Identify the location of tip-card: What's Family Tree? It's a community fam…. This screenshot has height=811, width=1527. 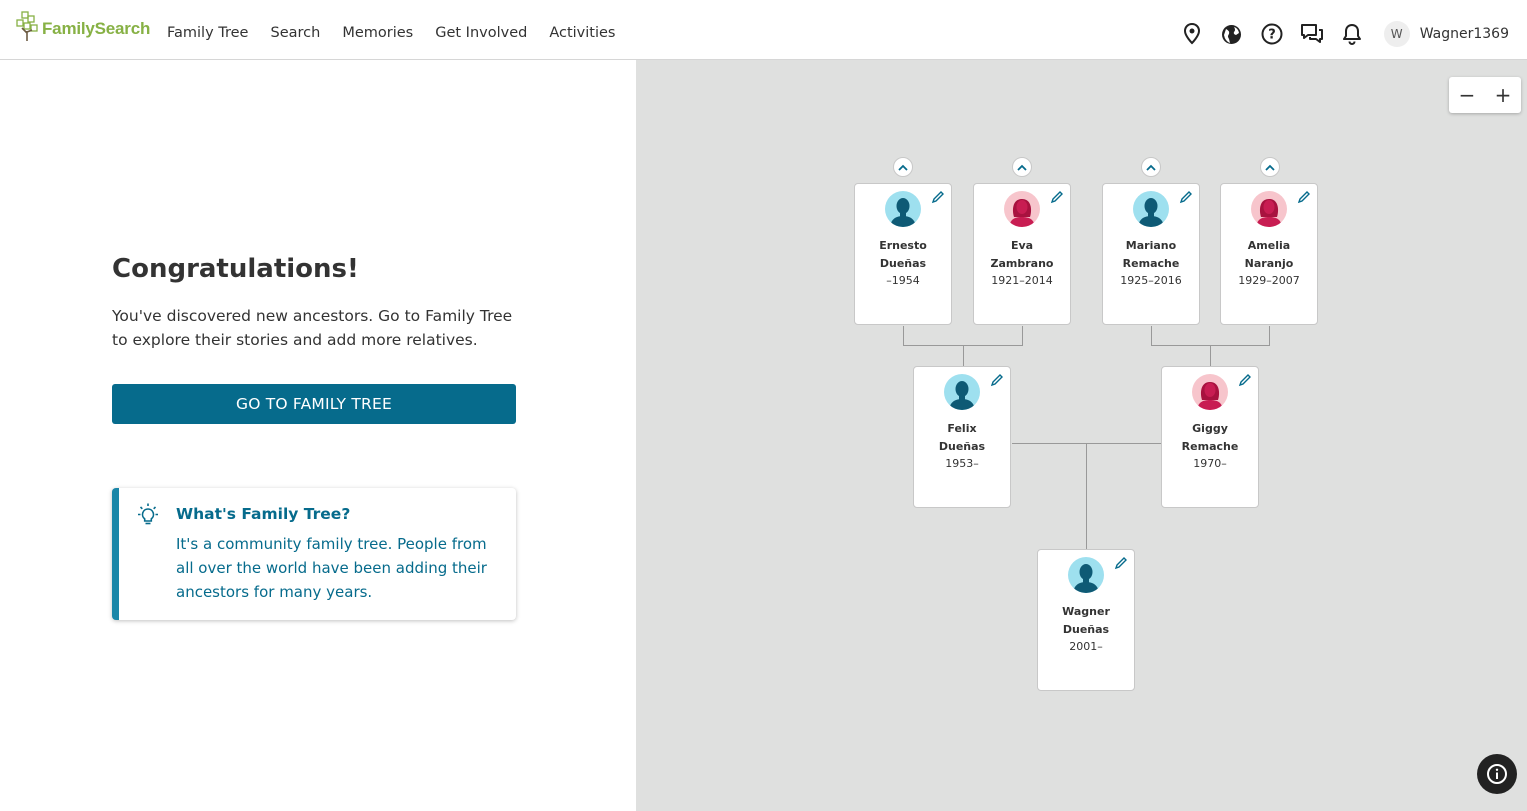
(314, 554).